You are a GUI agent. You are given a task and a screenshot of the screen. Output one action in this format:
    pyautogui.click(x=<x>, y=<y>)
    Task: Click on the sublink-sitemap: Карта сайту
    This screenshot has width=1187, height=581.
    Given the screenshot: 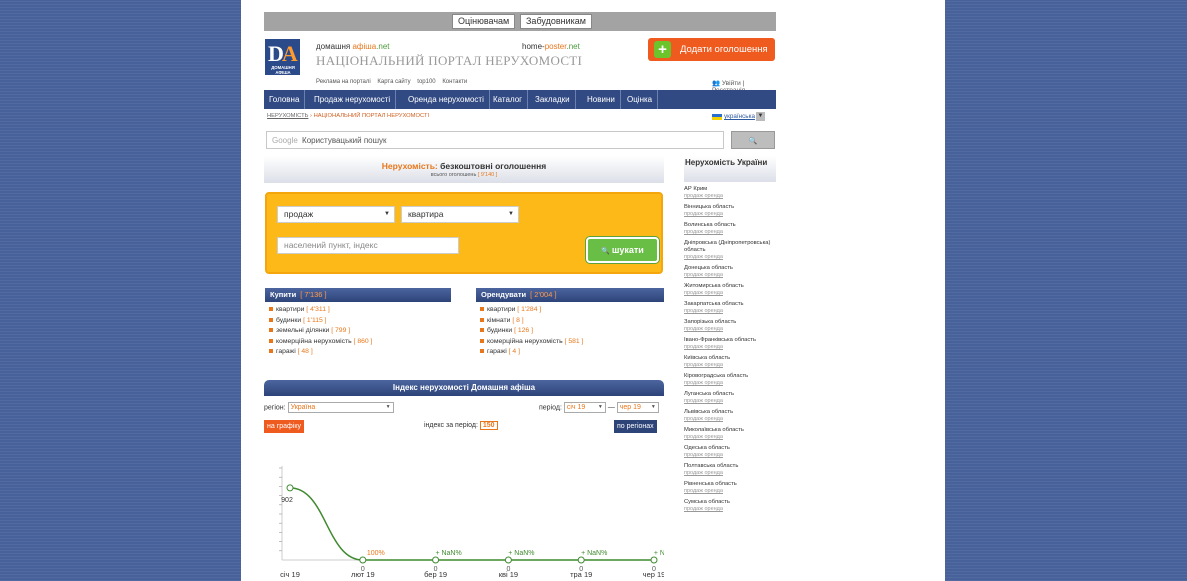 What is the action you would take?
    pyautogui.click(x=393, y=82)
    